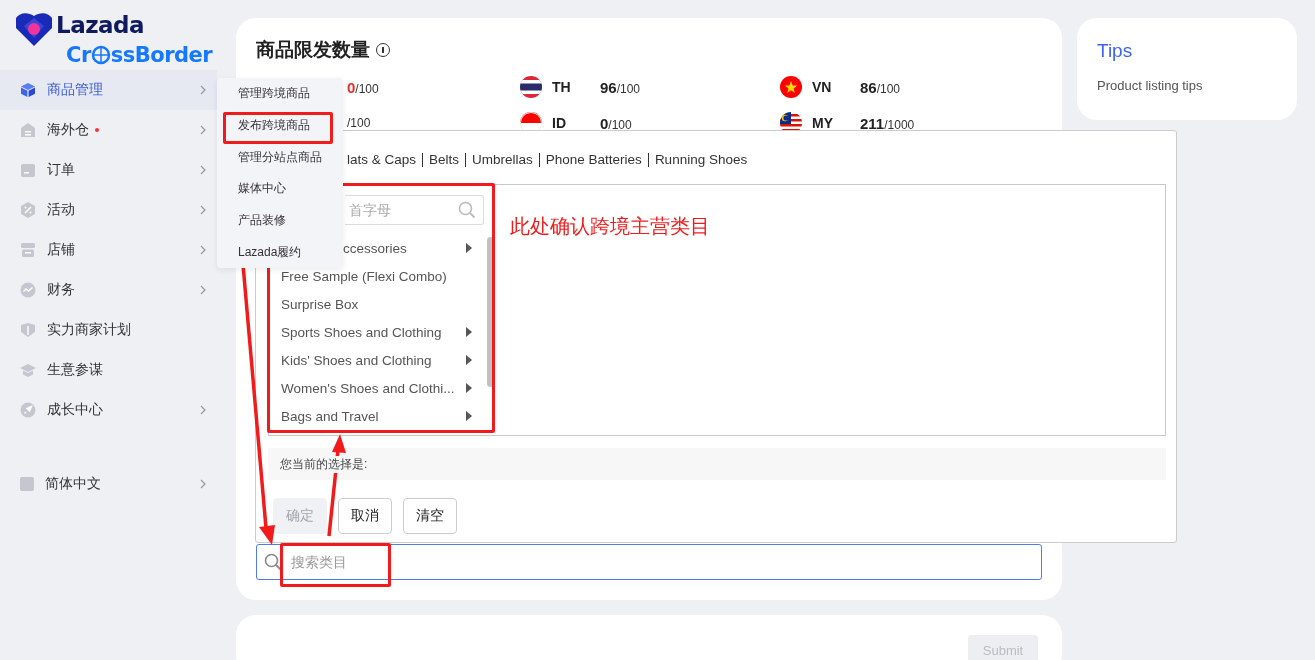  What do you see at coordinates (562, 87) in the screenshot?
I see `country-code: TH` at bounding box center [562, 87].